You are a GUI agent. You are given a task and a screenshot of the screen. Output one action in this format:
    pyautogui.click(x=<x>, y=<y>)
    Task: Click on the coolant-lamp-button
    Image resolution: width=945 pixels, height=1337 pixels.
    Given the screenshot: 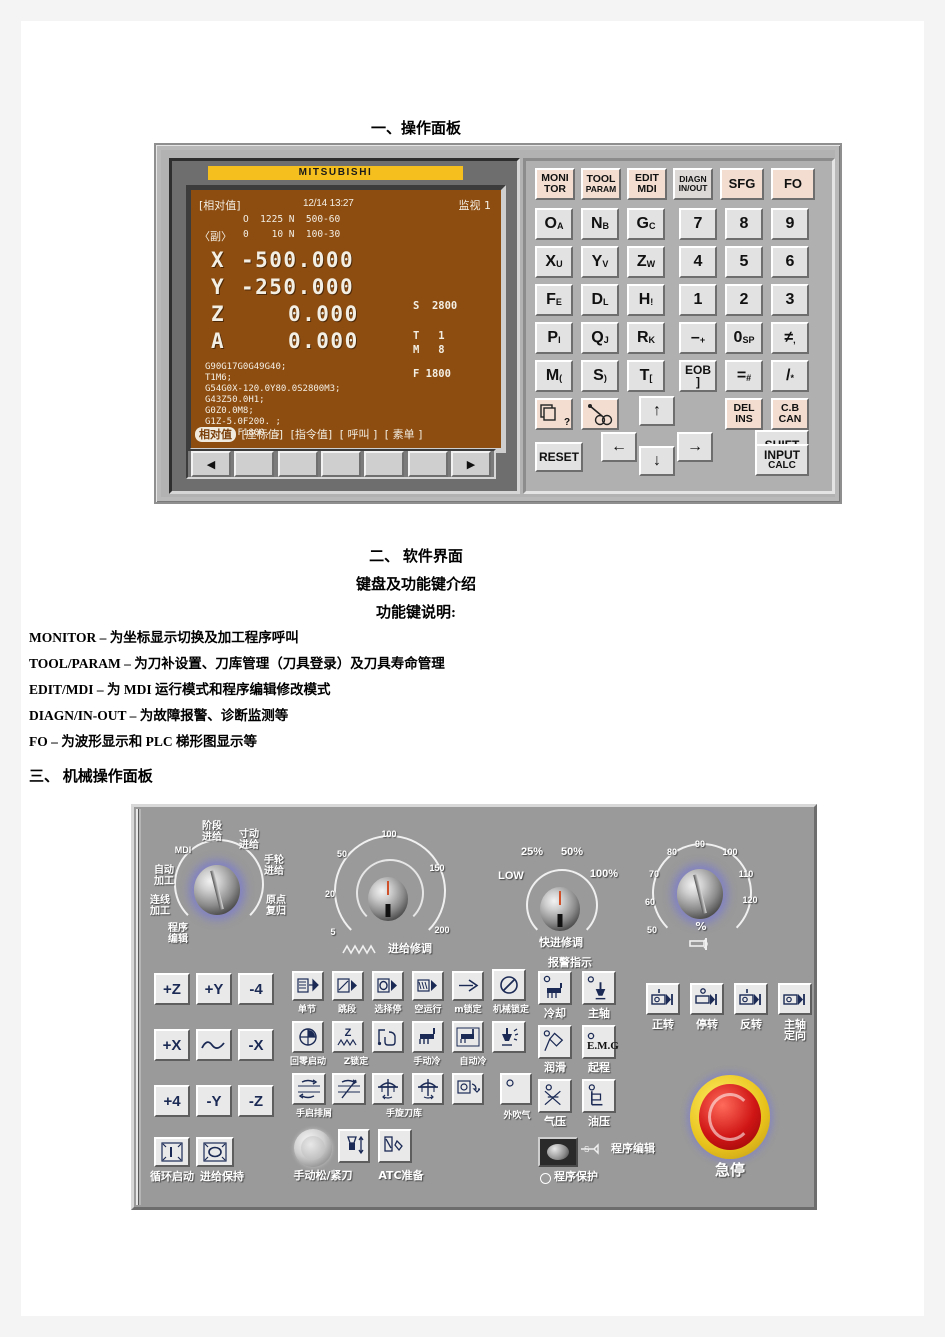 What is the action you would take?
    pyautogui.click(x=555, y=988)
    